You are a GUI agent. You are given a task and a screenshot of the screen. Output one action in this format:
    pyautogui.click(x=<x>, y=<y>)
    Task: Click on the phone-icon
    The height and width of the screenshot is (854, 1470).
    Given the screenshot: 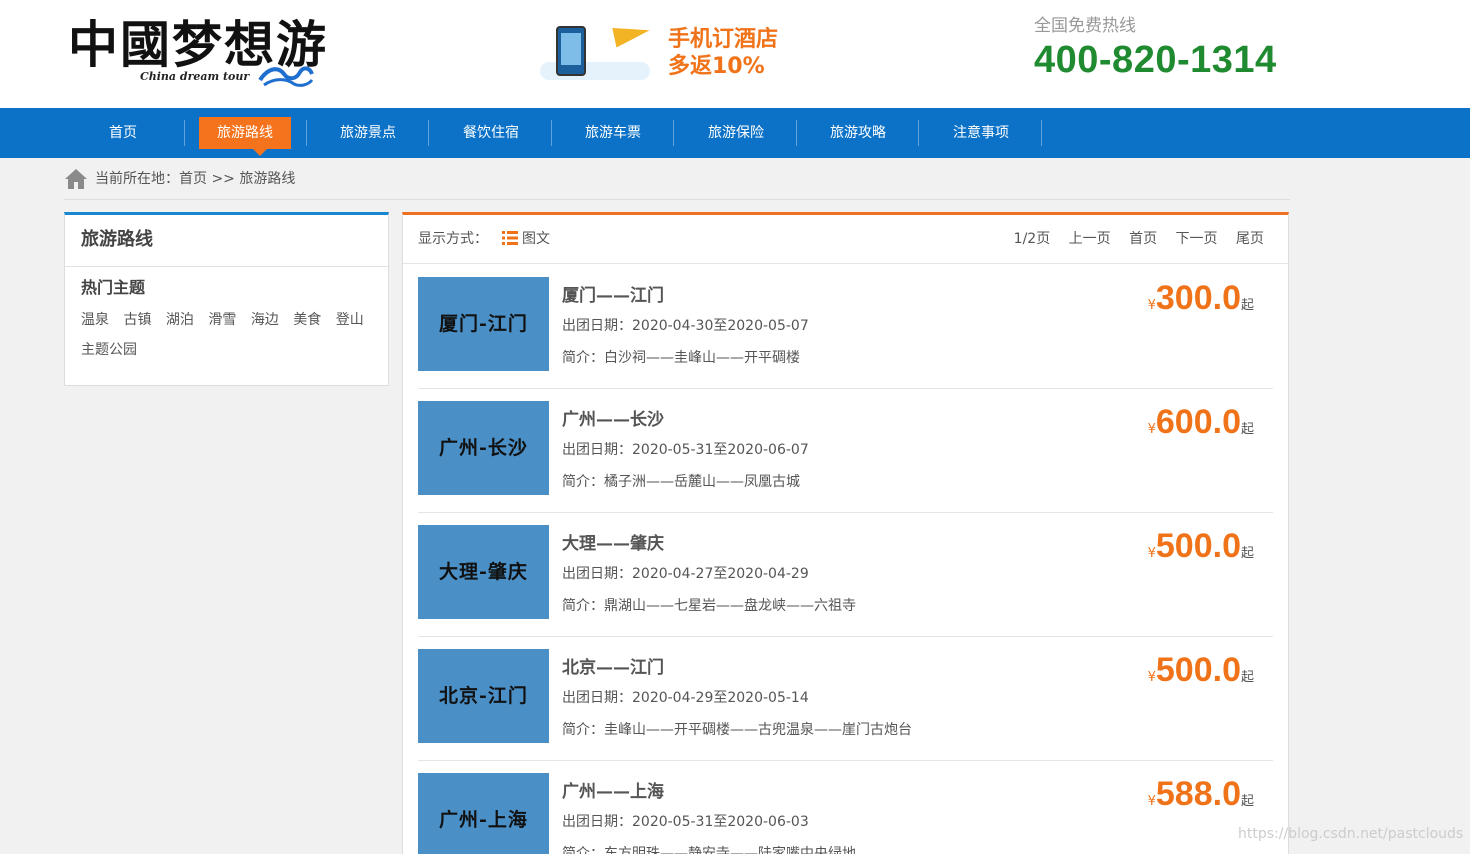 What is the action you would take?
    pyautogui.click(x=571, y=51)
    